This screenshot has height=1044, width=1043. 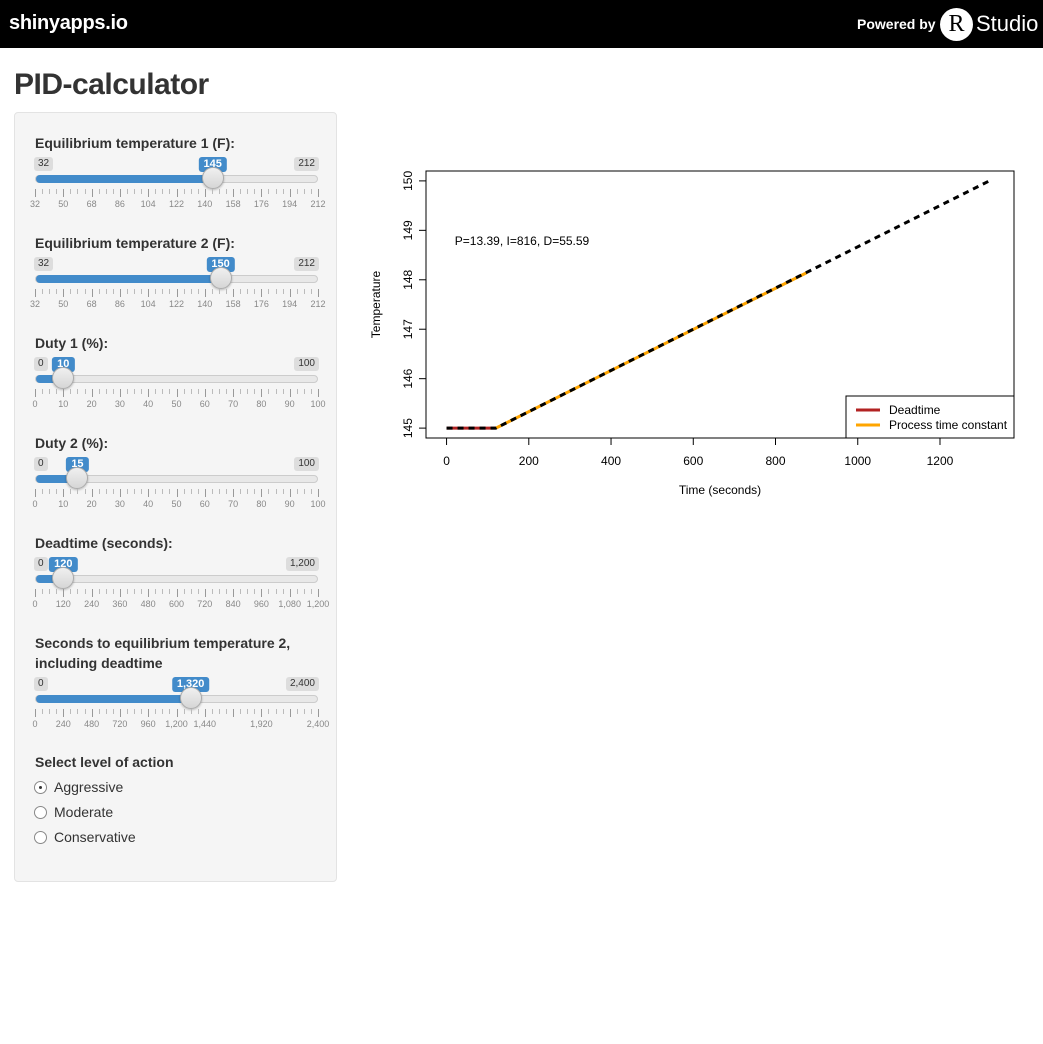 What do you see at coordinates (41, 564) in the screenshot?
I see `slider-min-label: 0` at bounding box center [41, 564].